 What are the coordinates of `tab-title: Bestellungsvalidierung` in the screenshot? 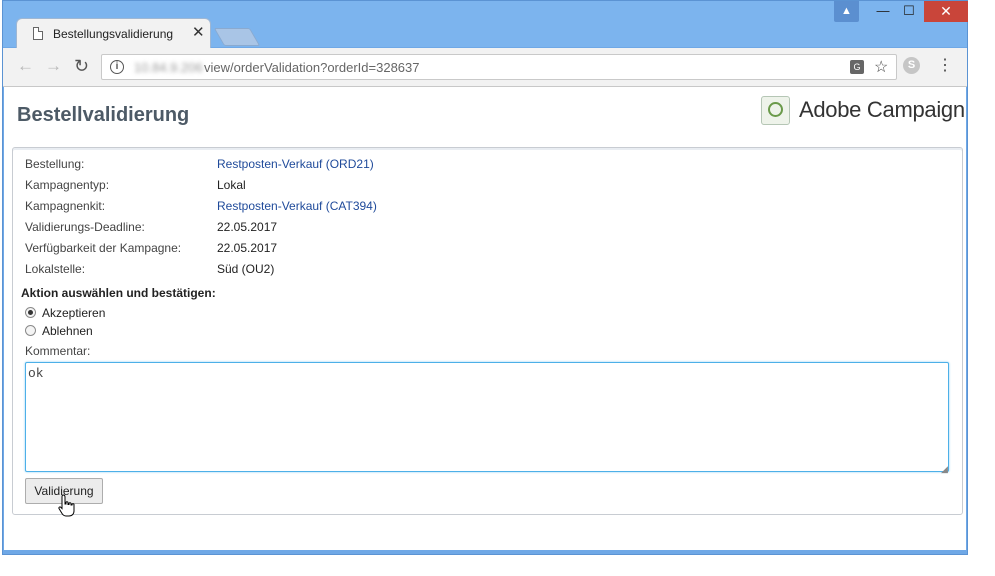 It's located at (113, 34).